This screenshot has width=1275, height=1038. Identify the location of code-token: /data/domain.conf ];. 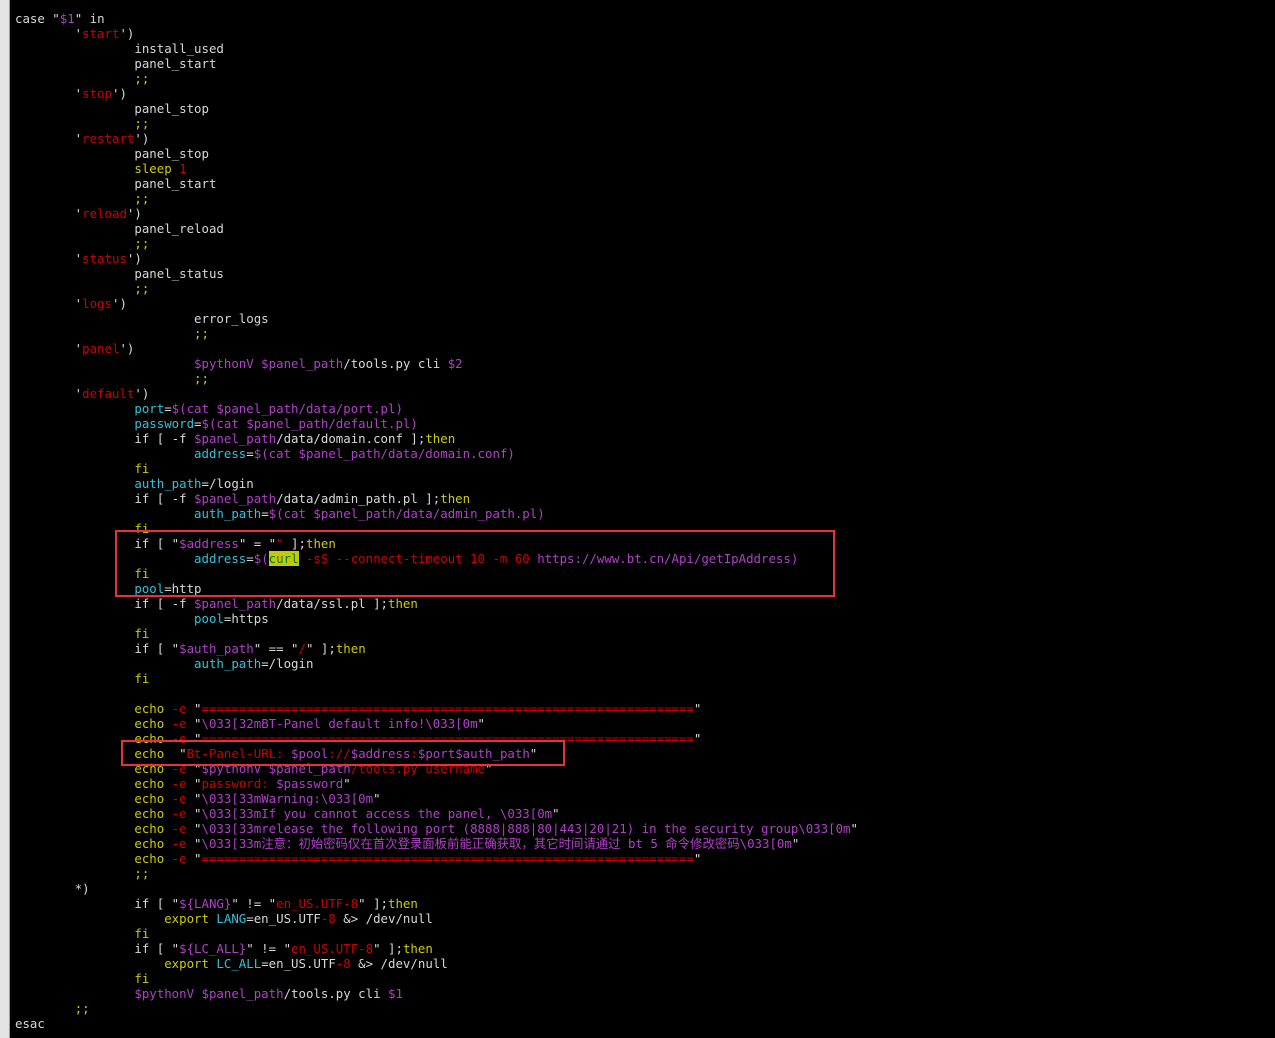
(351, 438).